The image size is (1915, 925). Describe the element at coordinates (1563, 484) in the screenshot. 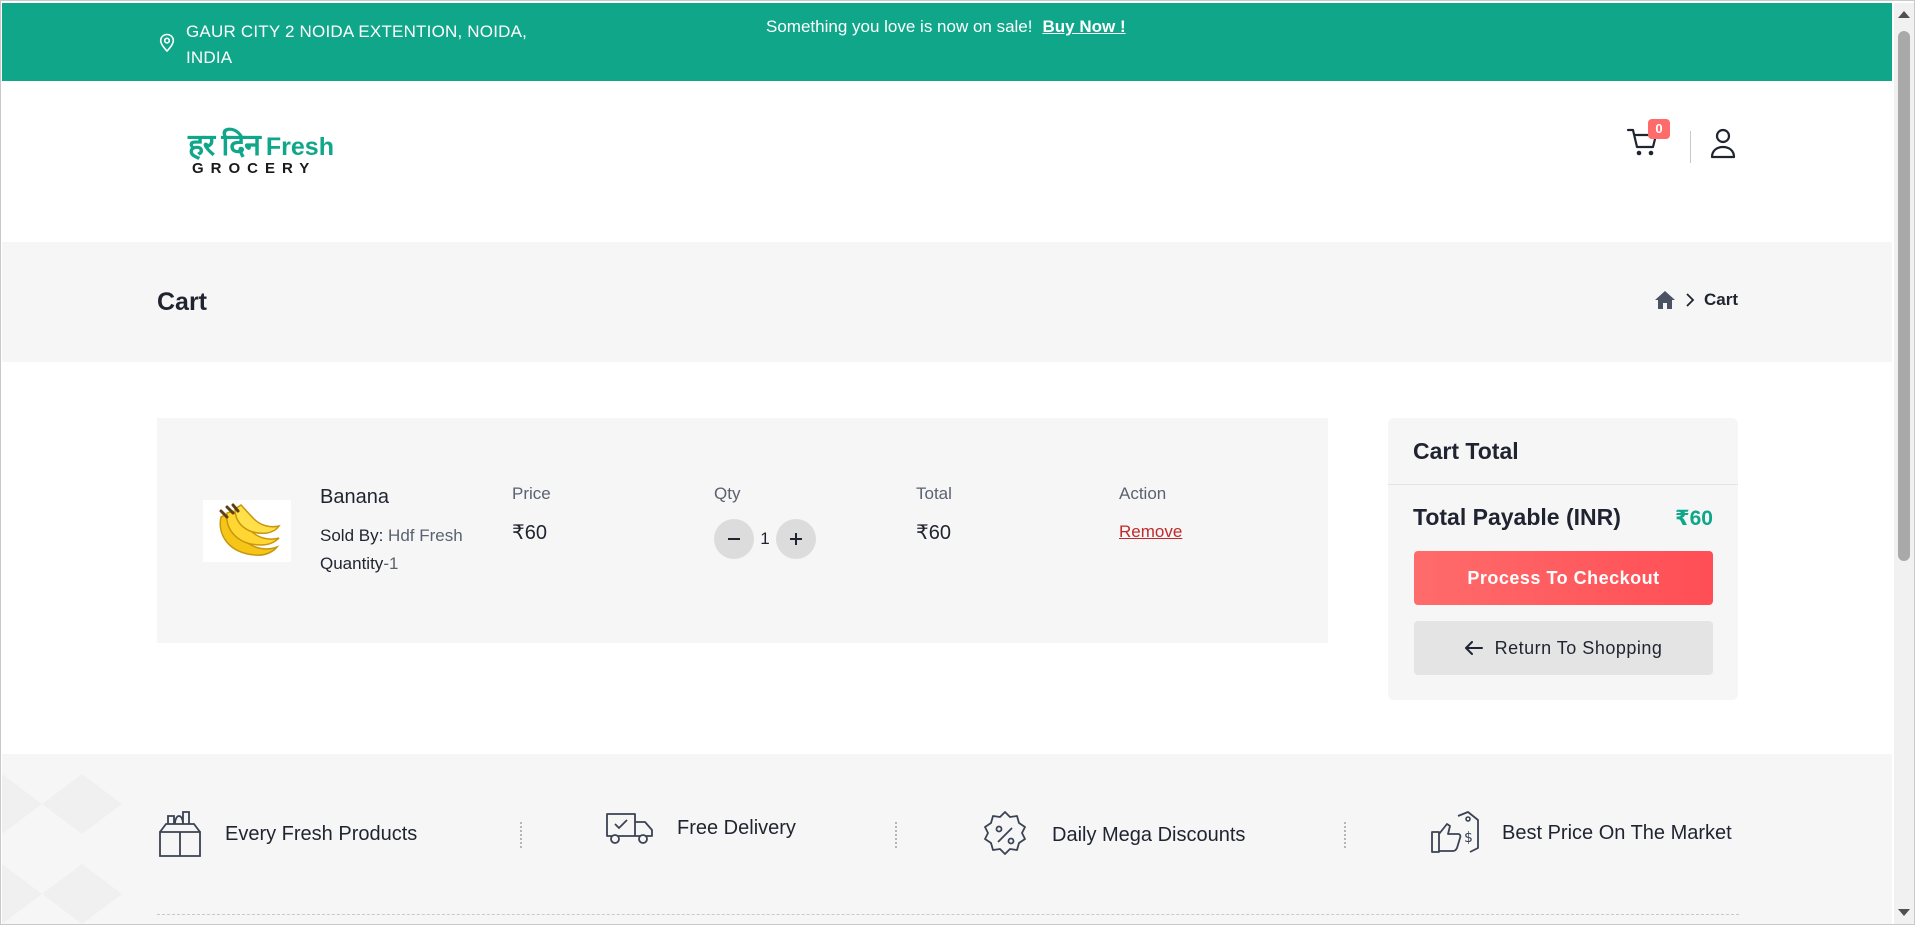

I see `cart-total-divider` at that location.